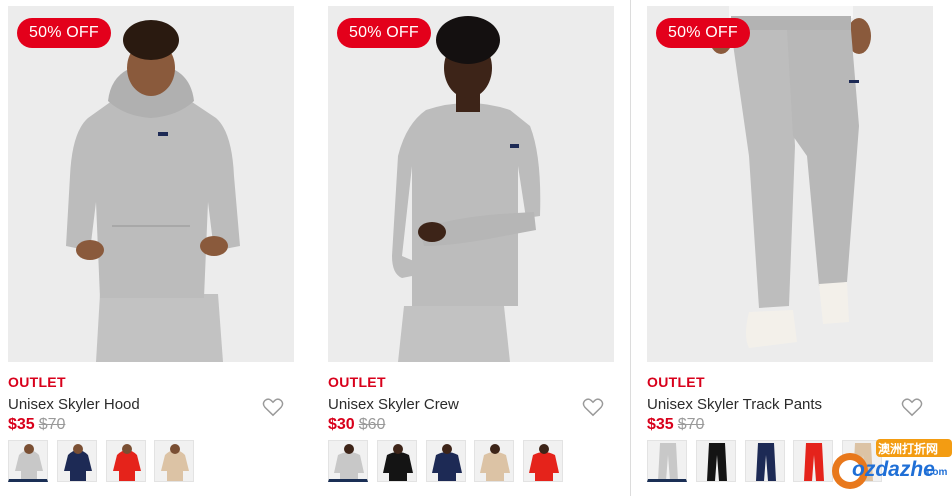 Image resolution: width=952 pixels, height=501 pixels. Describe the element at coordinates (936, 472) in the screenshot. I see `watermark-suffix: .com` at that location.